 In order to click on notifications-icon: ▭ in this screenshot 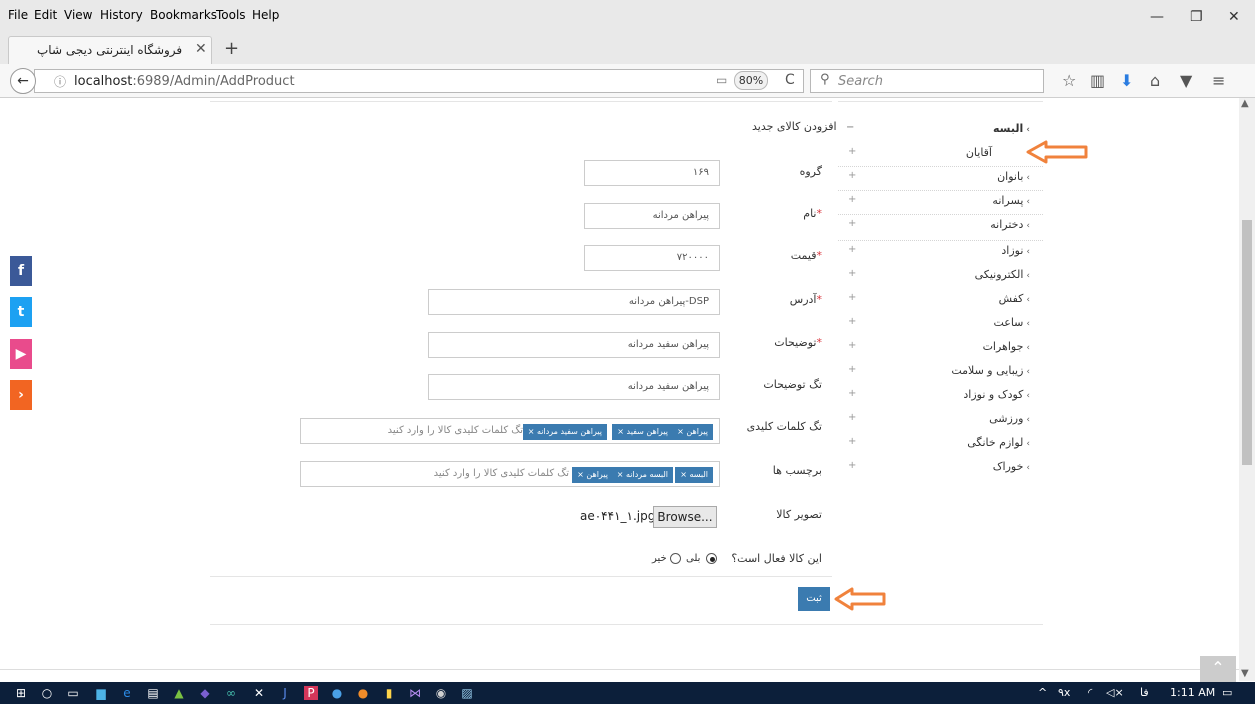, I will do `click(1227, 692)`.